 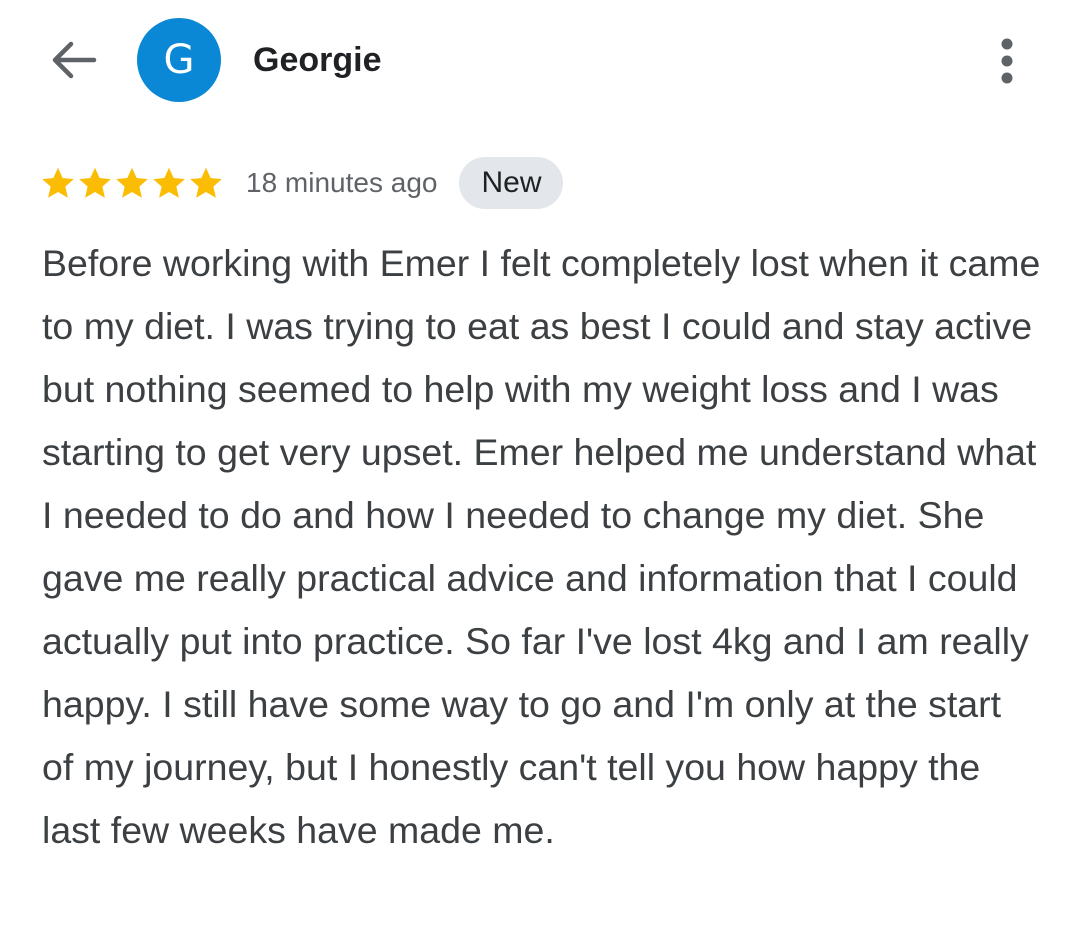 What do you see at coordinates (342, 182) in the screenshot?
I see `review-time: 18 minutes ago` at bounding box center [342, 182].